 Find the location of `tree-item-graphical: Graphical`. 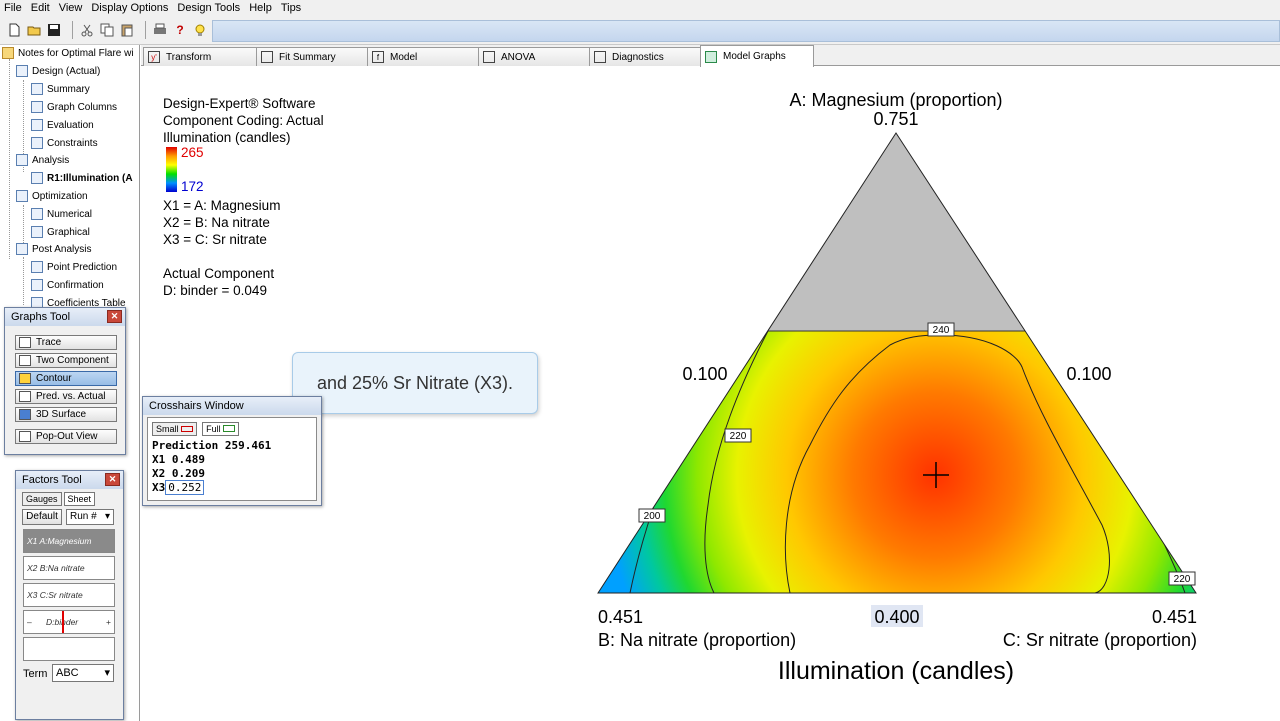

tree-item-graphical: Graphical is located at coordinates (60, 232).